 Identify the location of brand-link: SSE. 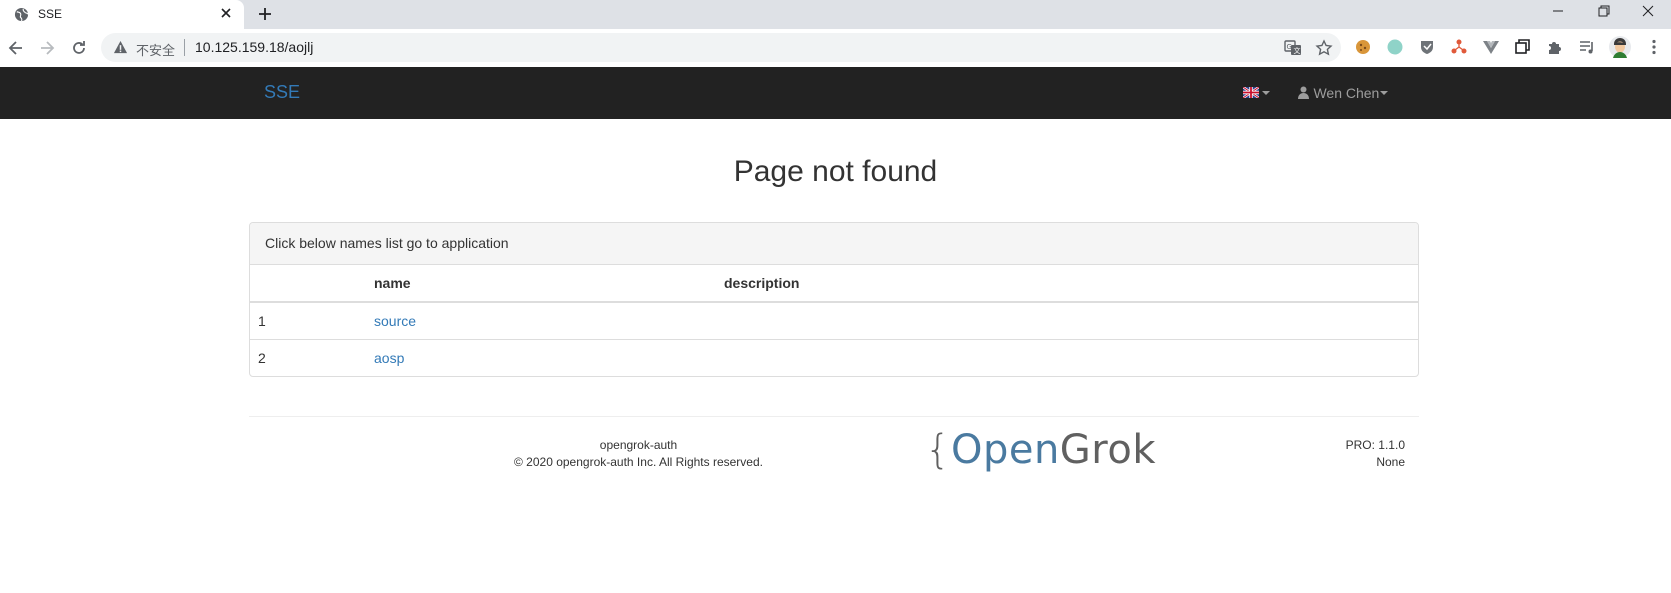
(282, 92).